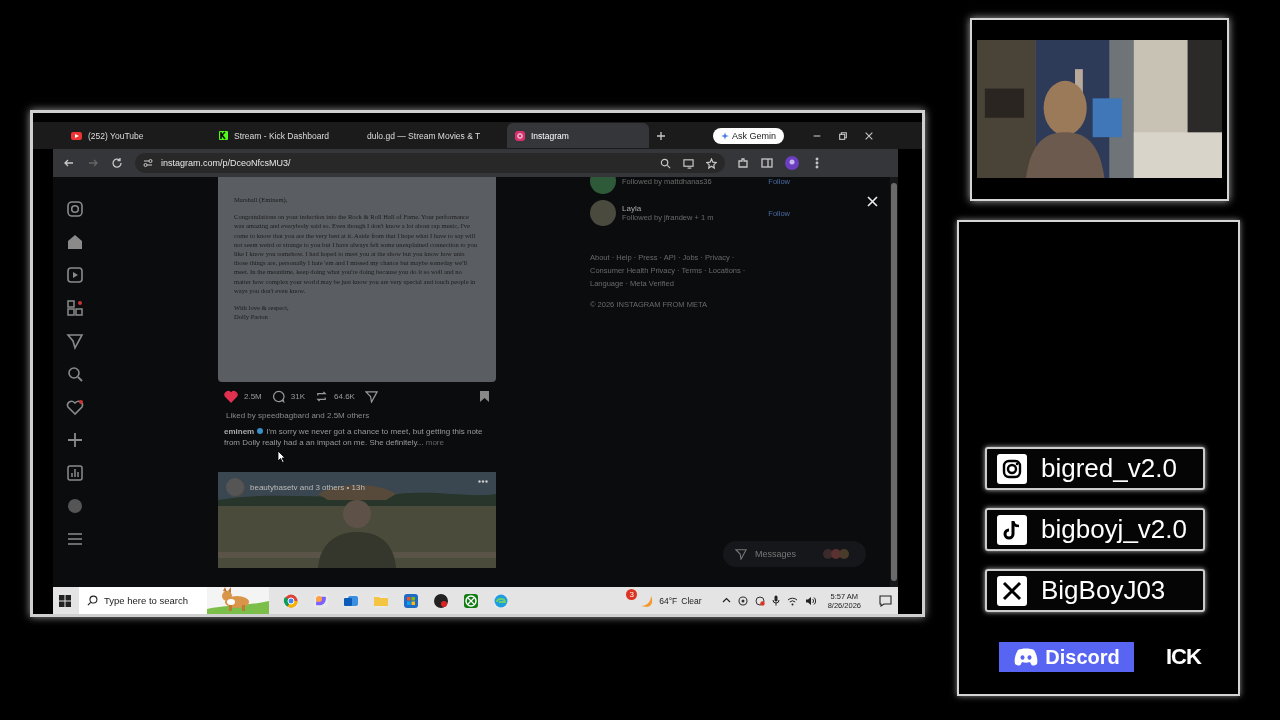  I want to click on discord-icon, so click(1026, 657).